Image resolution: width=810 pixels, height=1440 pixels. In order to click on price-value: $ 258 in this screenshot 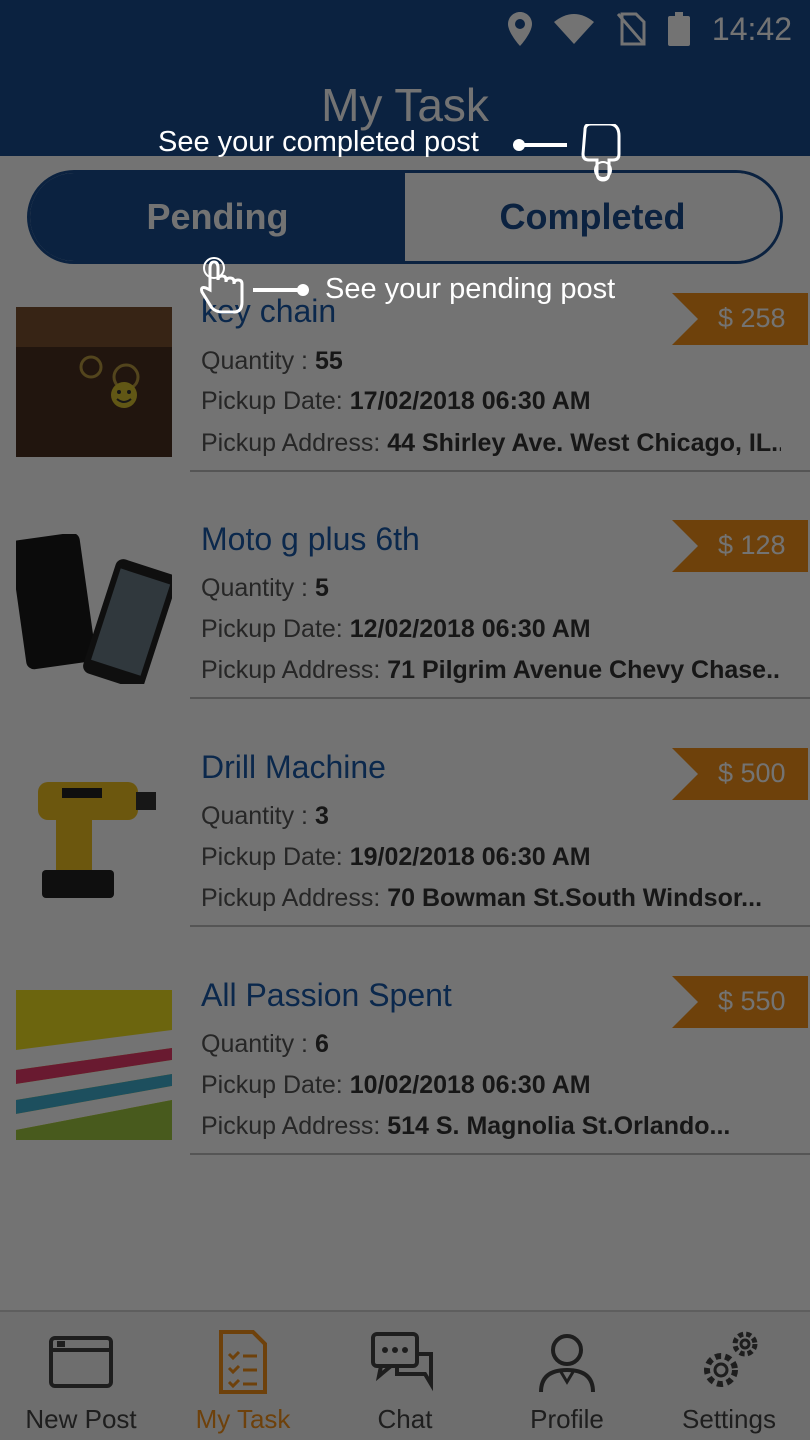, I will do `click(752, 318)`.